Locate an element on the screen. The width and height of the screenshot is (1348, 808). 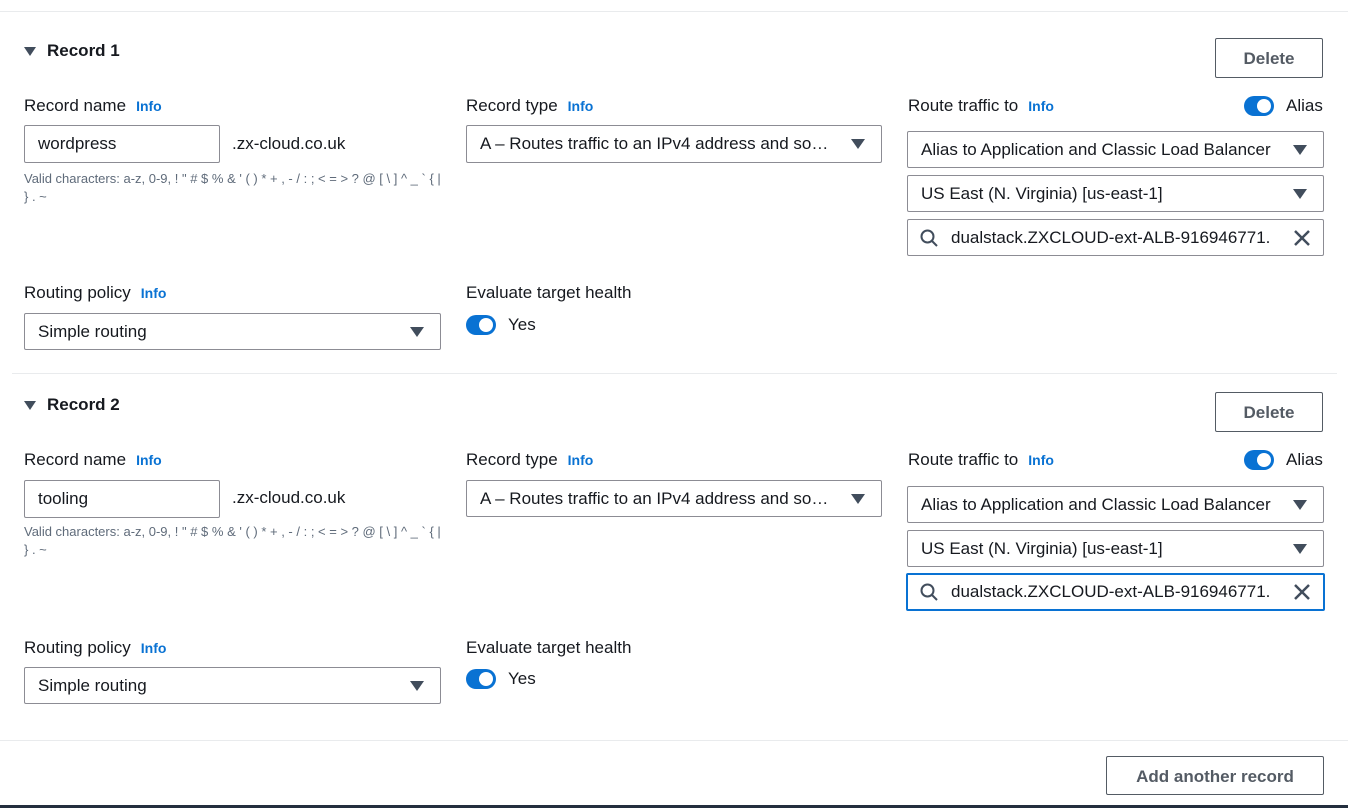
record-1-header: Record 1 is located at coordinates (72, 51).